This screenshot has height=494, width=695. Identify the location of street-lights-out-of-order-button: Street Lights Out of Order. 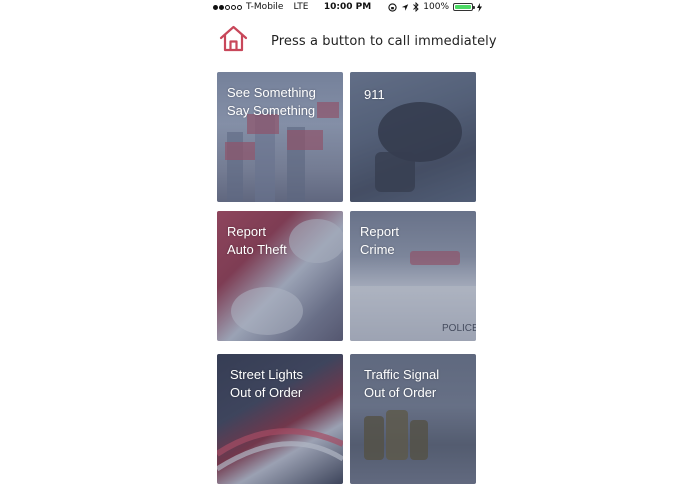
(280, 419).